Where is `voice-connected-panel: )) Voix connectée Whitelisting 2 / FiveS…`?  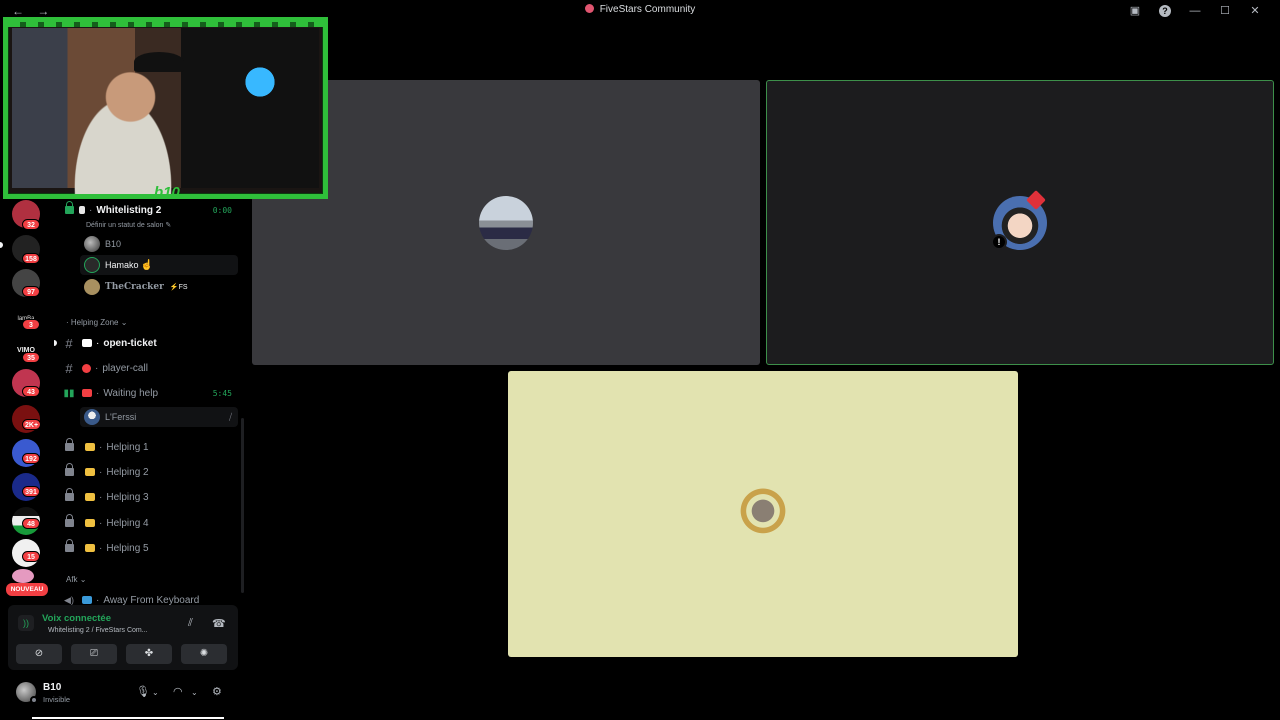
voice-connected-panel: )) Voix connectée Whitelisting 2 / FiveS… is located at coordinates (123, 637).